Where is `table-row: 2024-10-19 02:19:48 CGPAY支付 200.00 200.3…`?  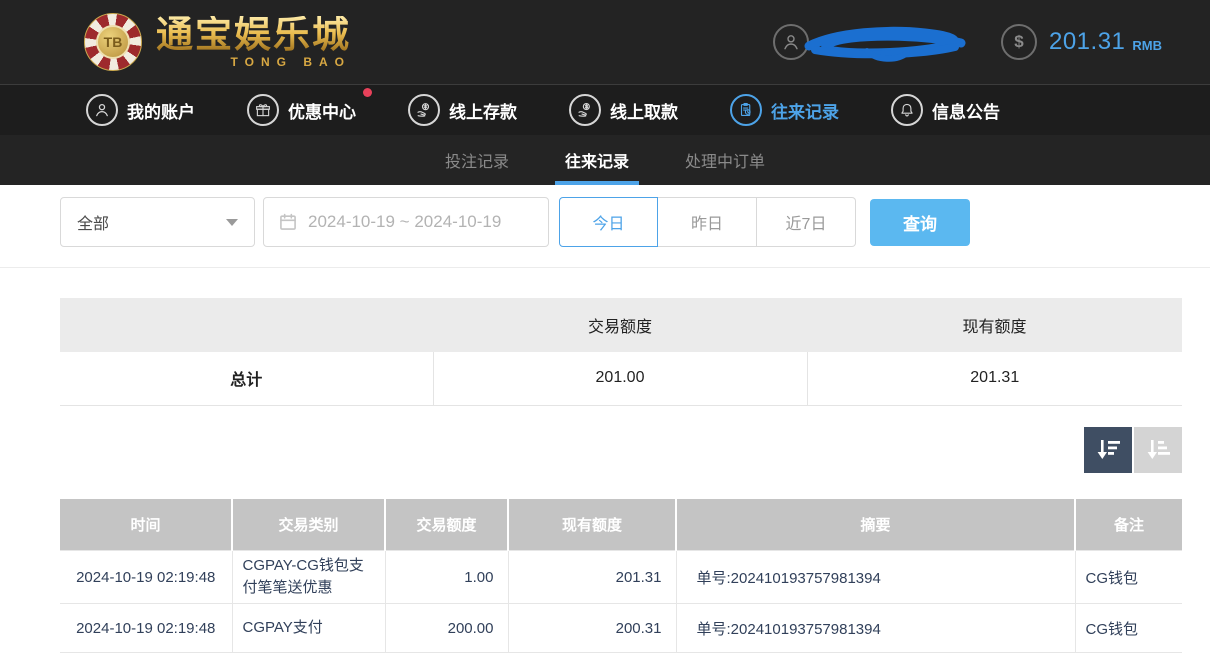
table-row: 2024-10-19 02:19:48 CGPAY支付 200.00 200.3… is located at coordinates (621, 628).